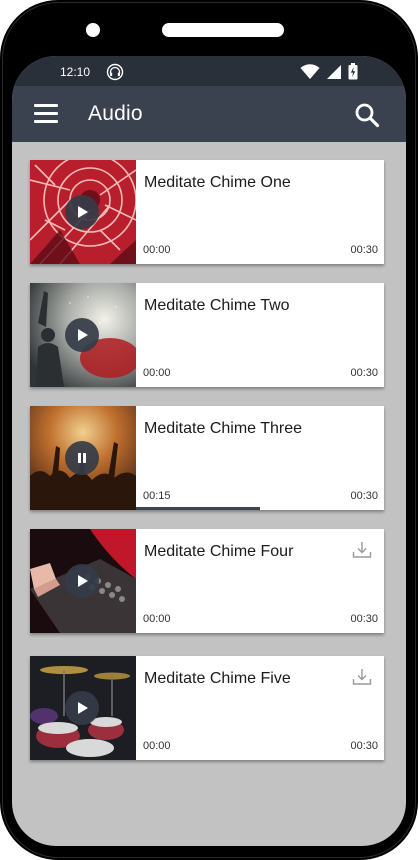  I want to click on search-icon, so click(367, 115).